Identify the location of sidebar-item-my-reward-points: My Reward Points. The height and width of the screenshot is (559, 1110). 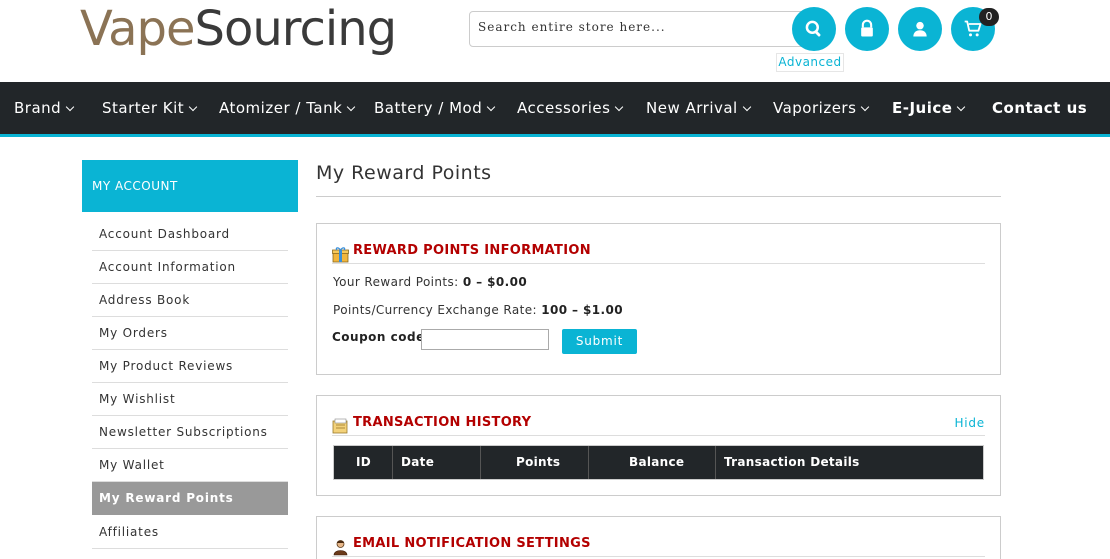
(190, 498).